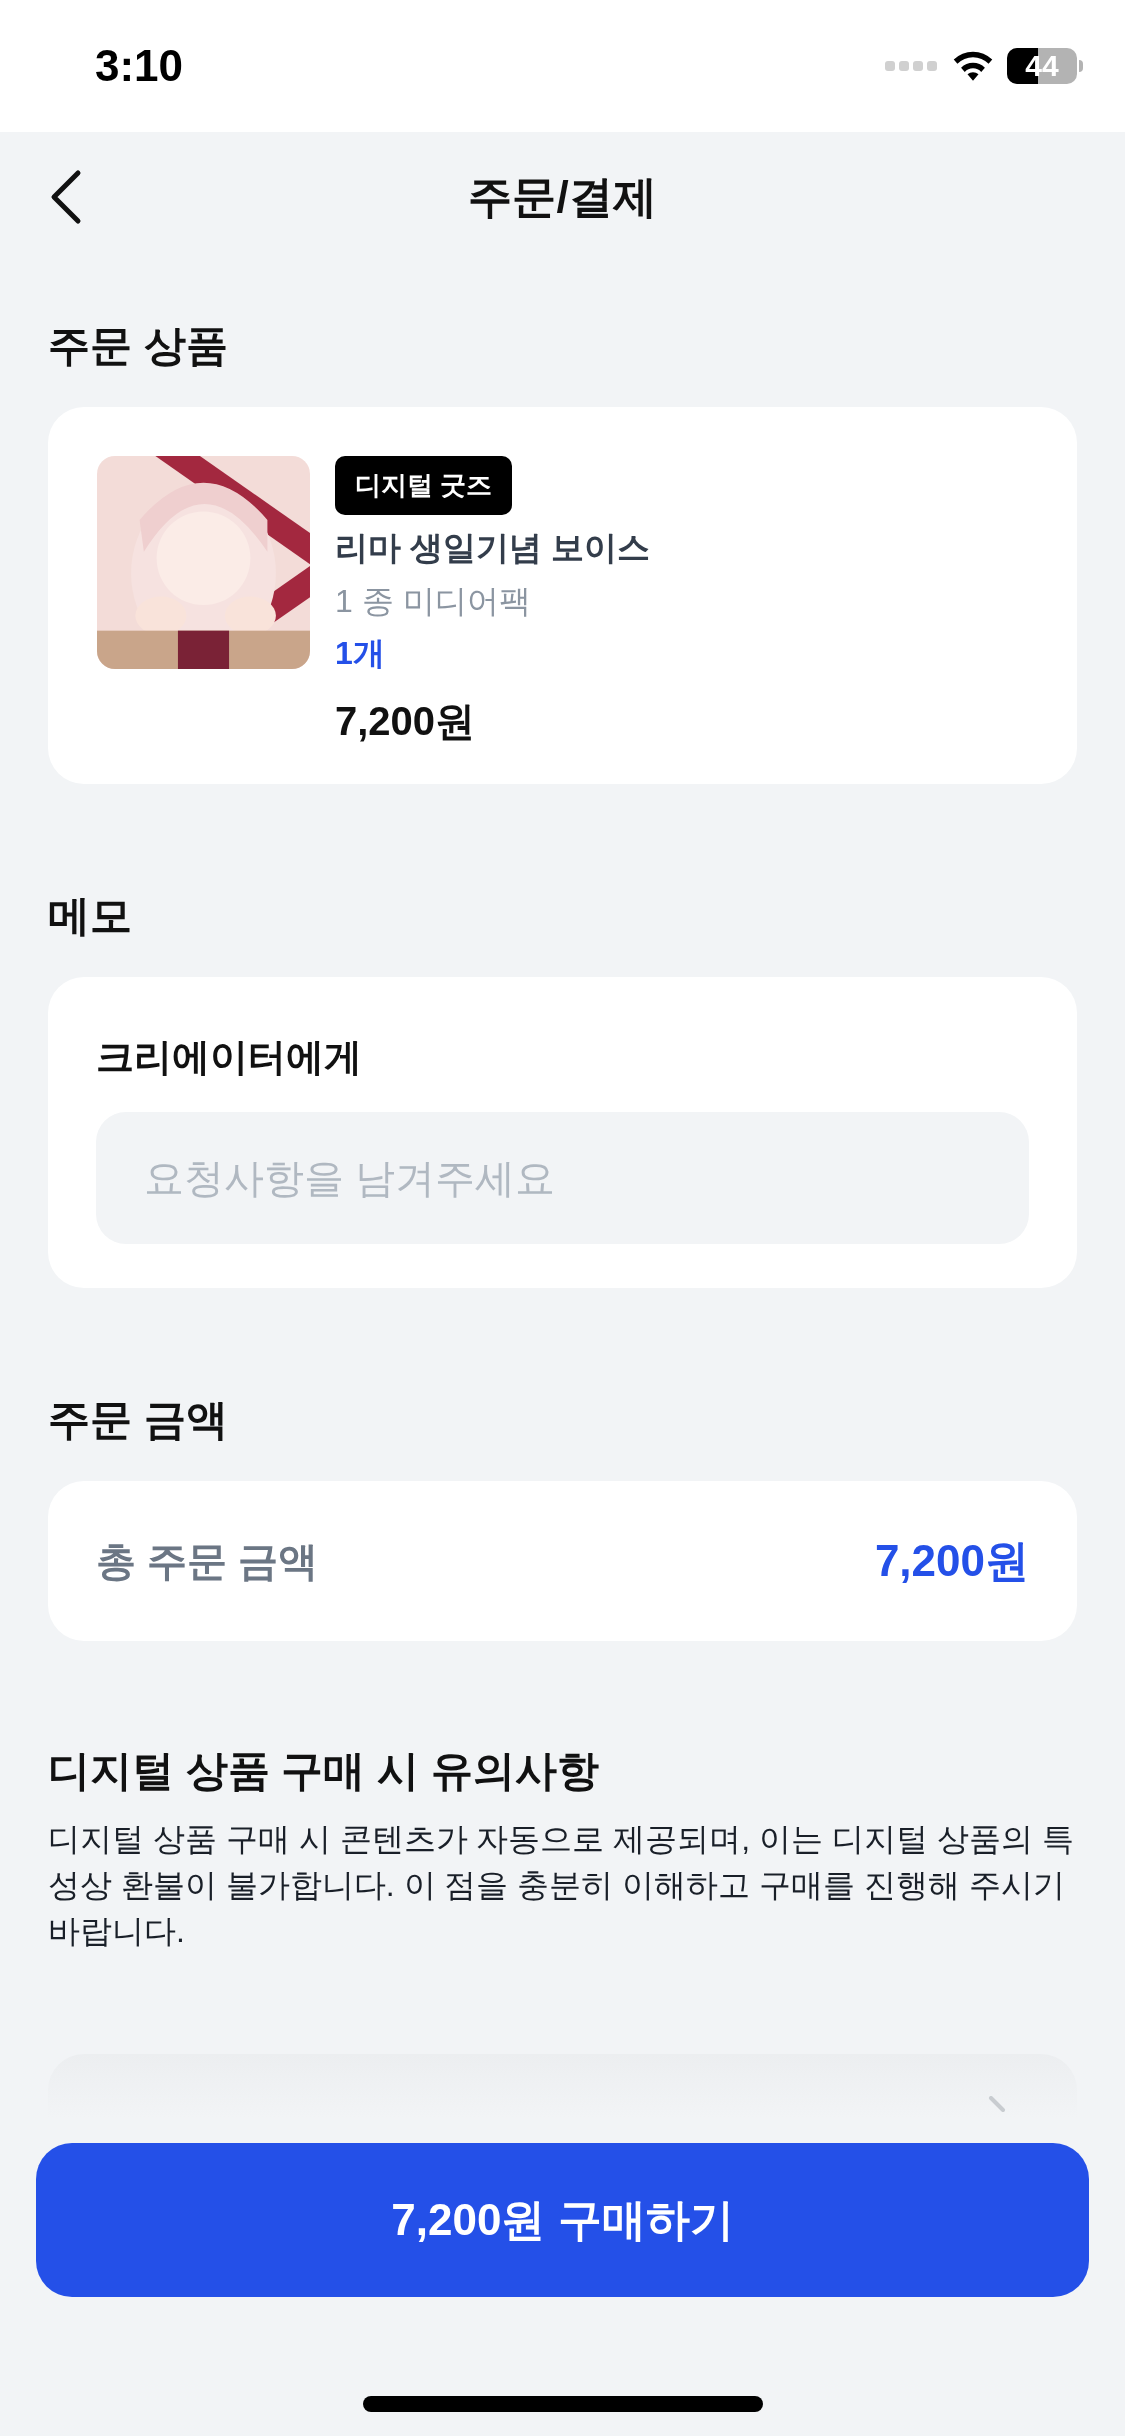 This screenshot has height=2436, width=1125. Describe the element at coordinates (493, 548) in the screenshot. I see `product-name: 리마 생일기념 보이스` at that location.